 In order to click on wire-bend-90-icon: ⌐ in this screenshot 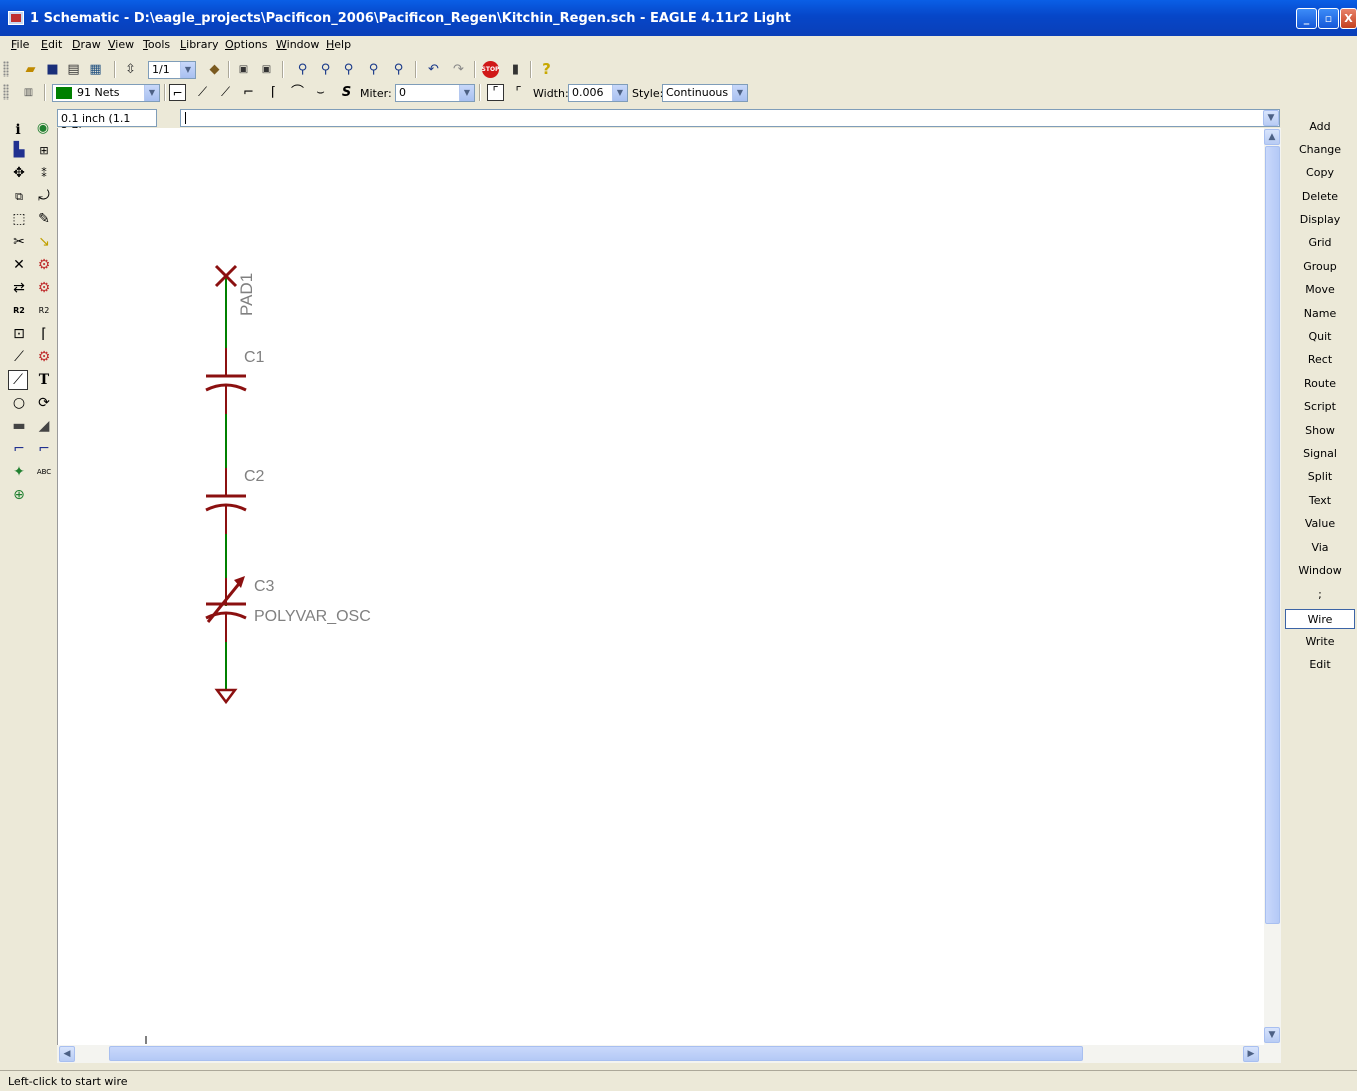, I will do `click(177, 92)`.